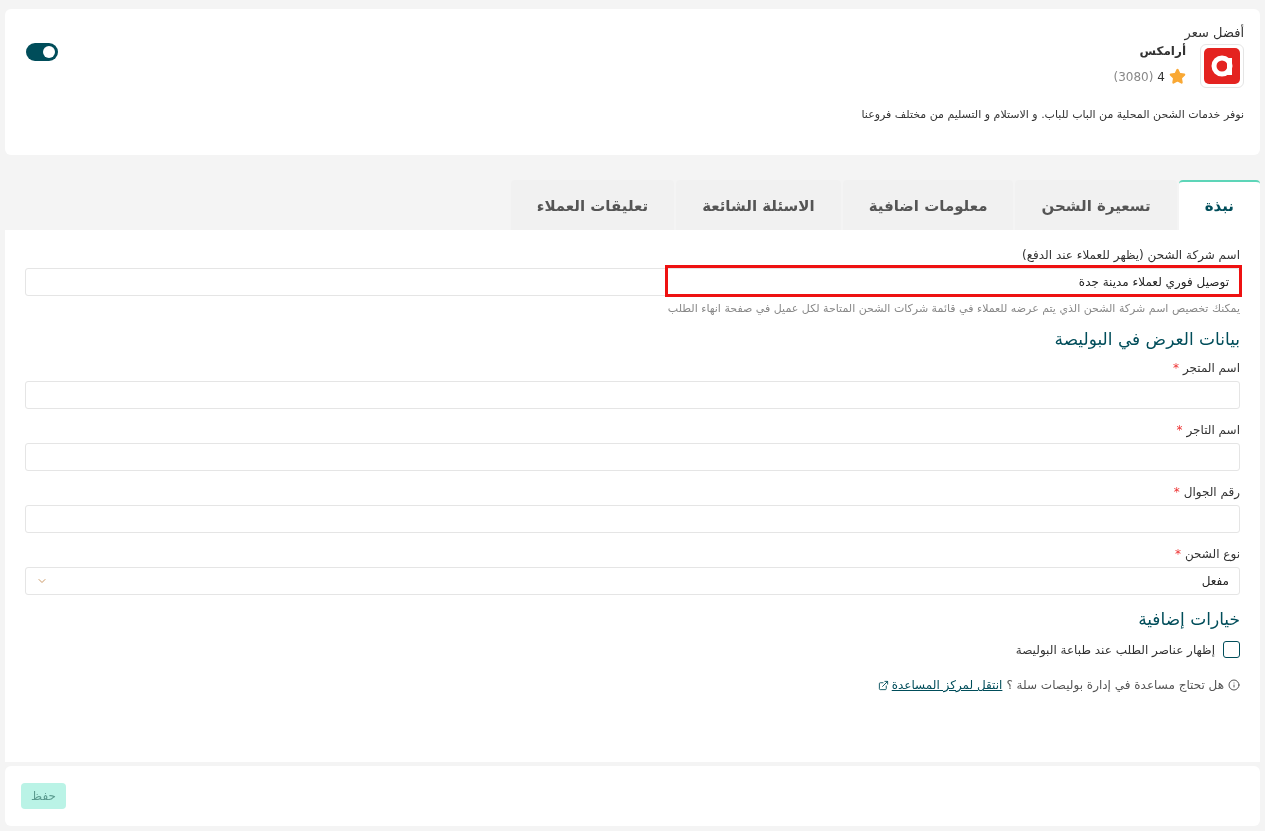 This screenshot has width=1265, height=831. What do you see at coordinates (1205, 368) in the screenshot?
I see `field-label: اسم المتجر *` at bounding box center [1205, 368].